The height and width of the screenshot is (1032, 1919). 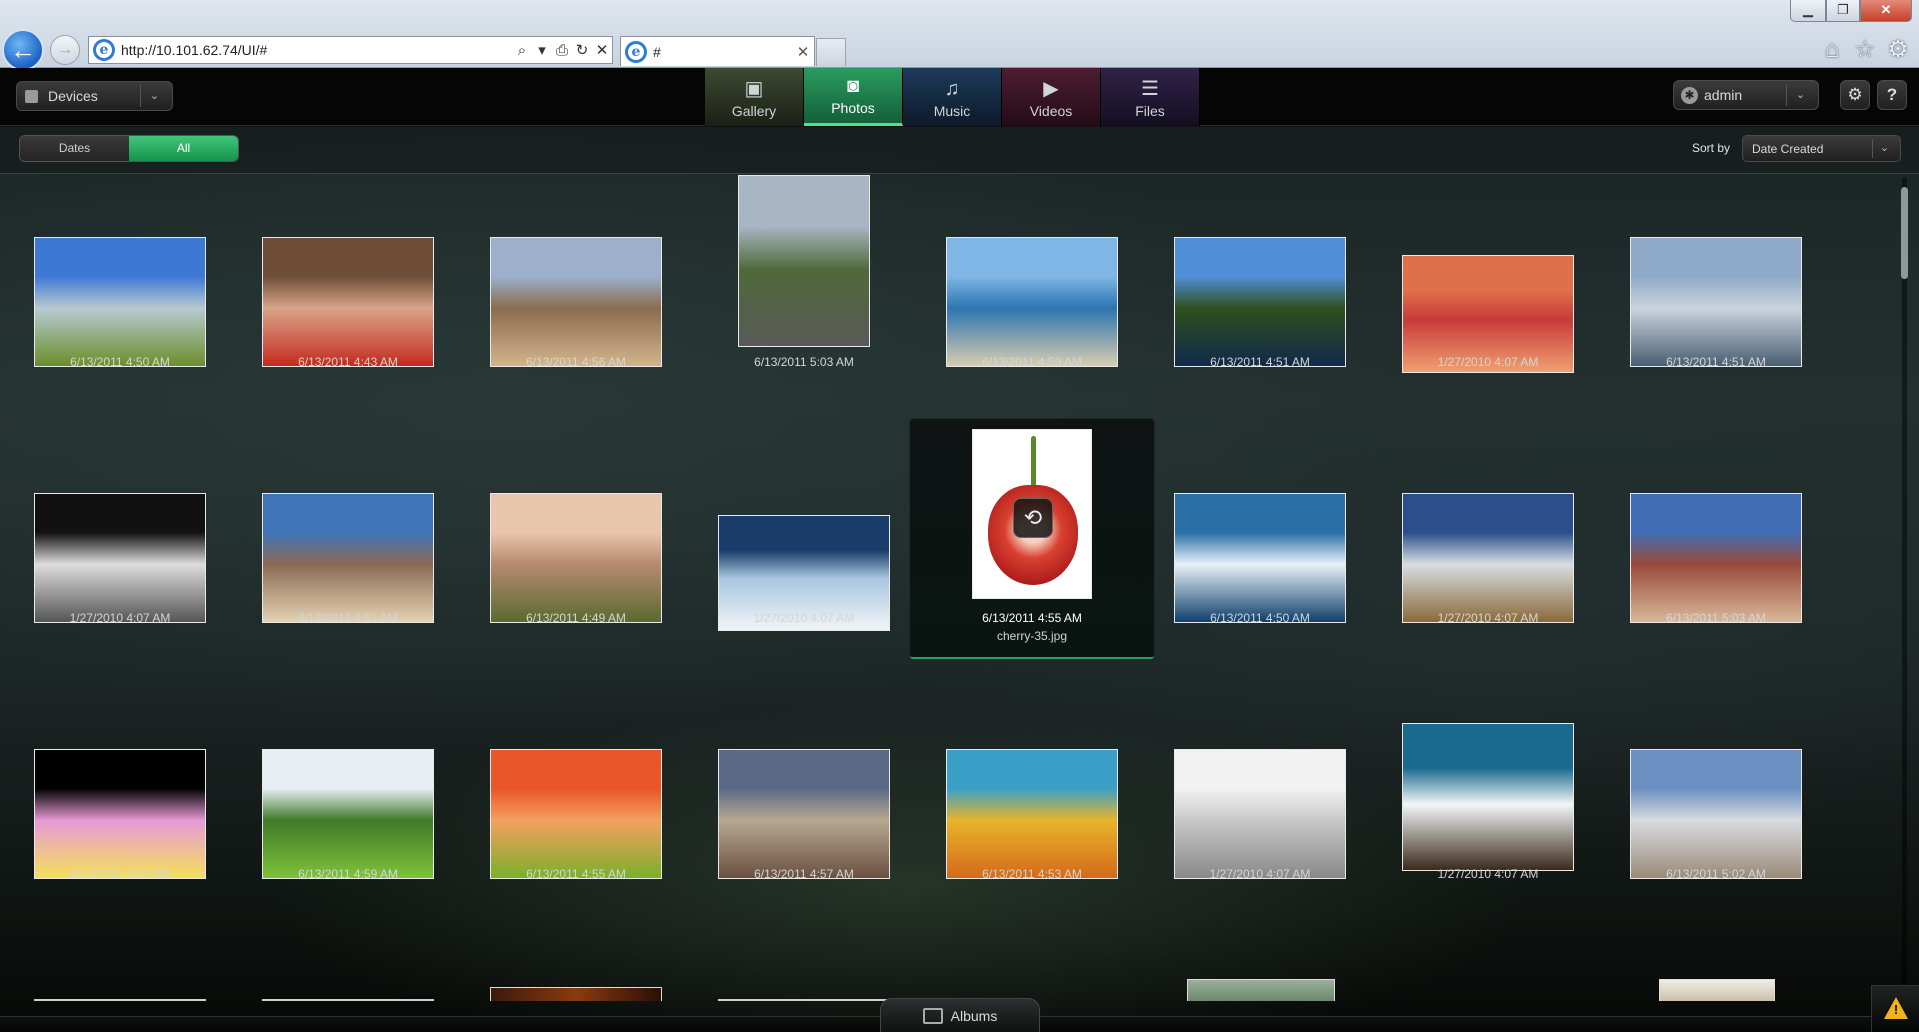 I want to click on photo-date: 6/13/2011 4:50 AM, so click(x=1260, y=618).